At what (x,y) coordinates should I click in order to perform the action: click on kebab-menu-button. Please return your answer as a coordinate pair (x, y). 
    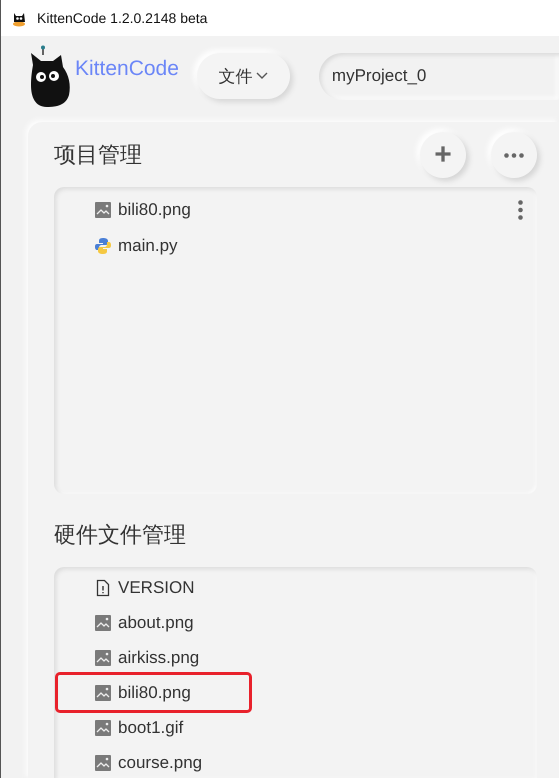
    Looking at the image, I should click on (520, 210).